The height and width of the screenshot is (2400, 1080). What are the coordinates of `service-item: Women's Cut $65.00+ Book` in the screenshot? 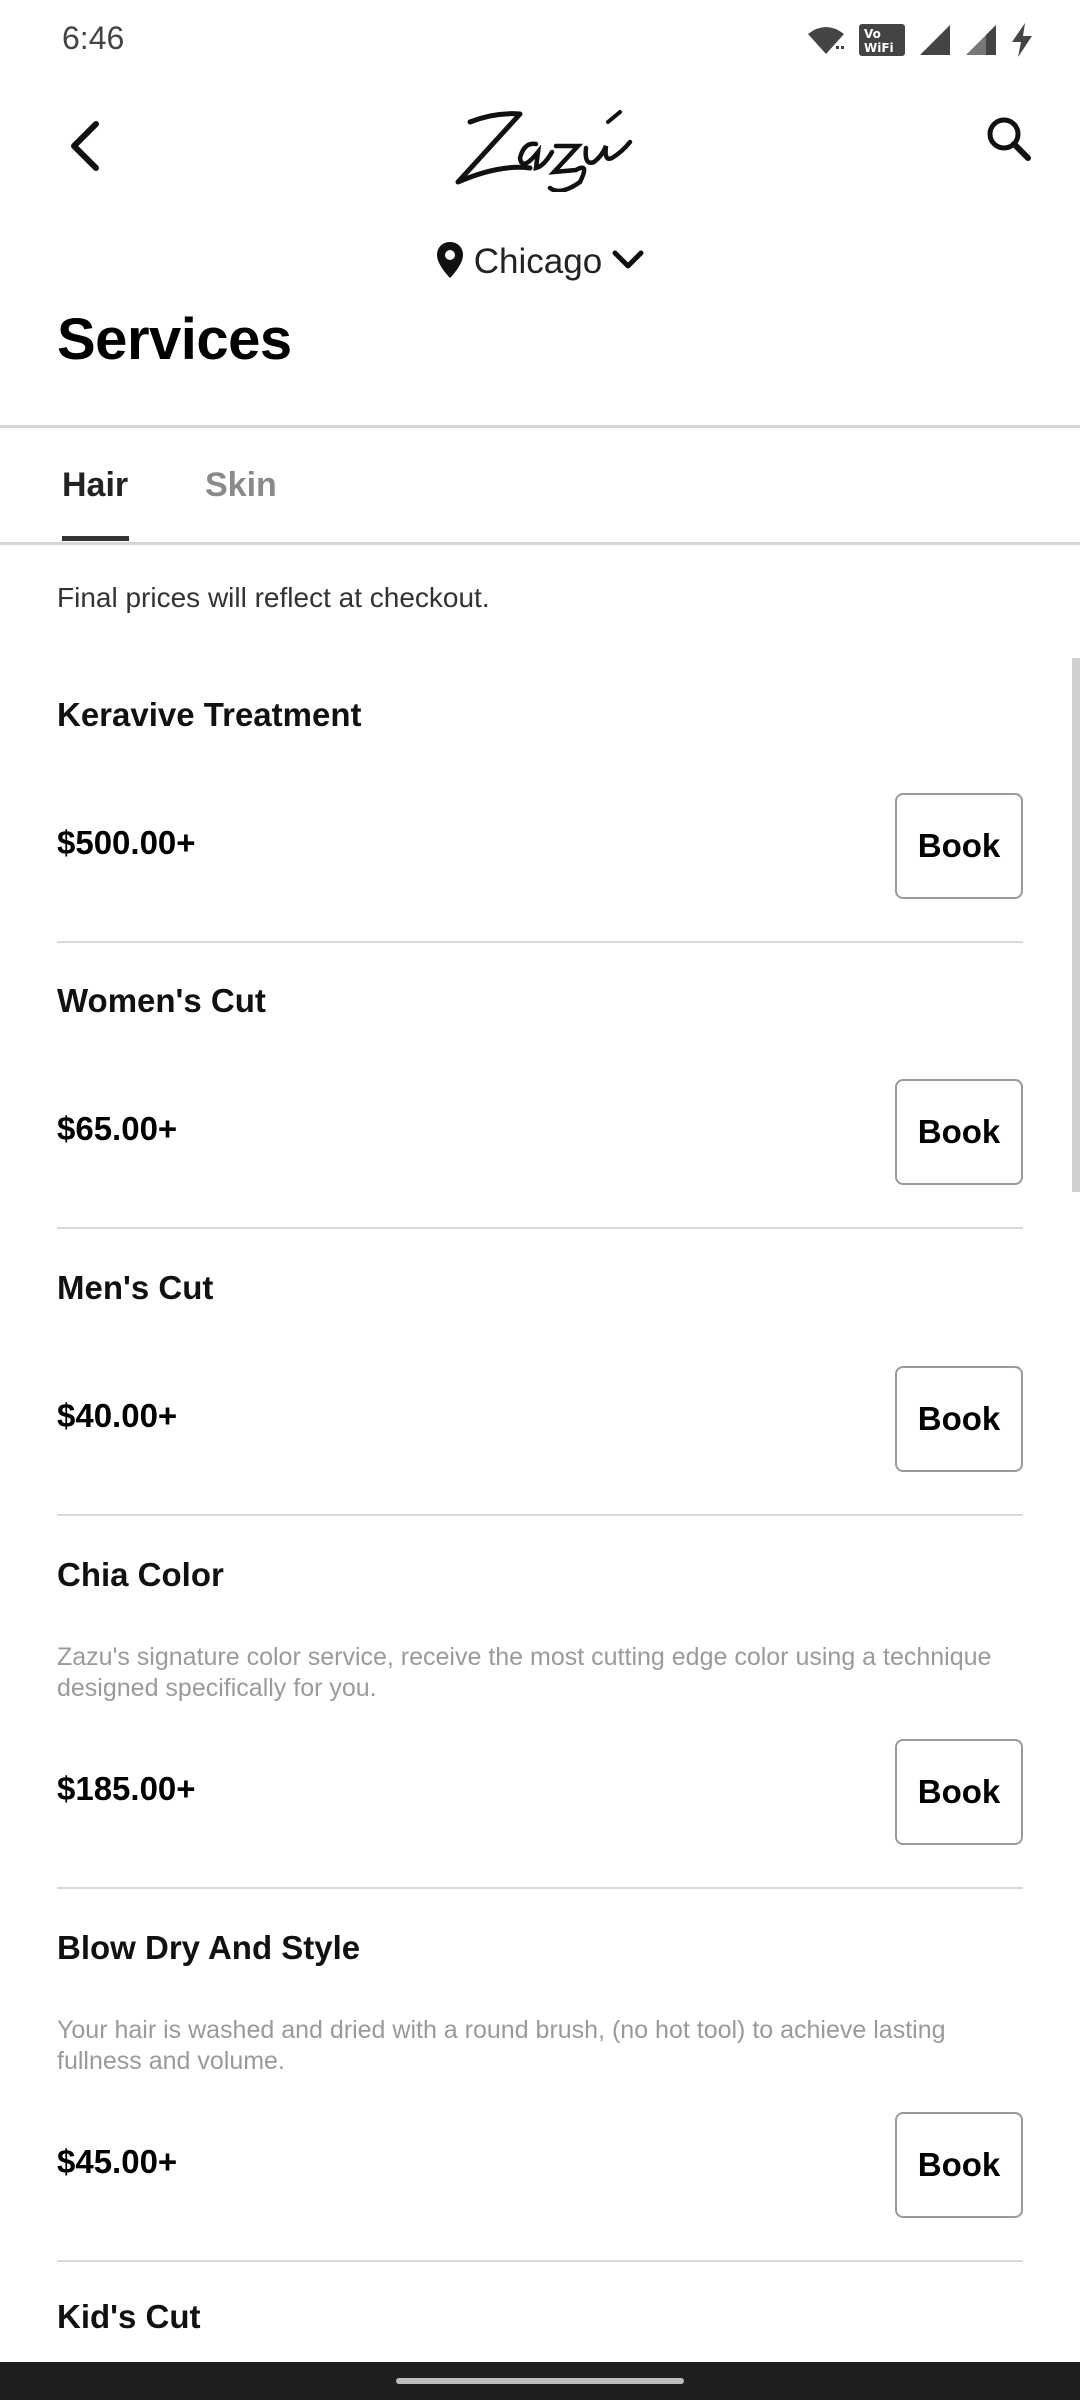 It's located at (540, 1103).